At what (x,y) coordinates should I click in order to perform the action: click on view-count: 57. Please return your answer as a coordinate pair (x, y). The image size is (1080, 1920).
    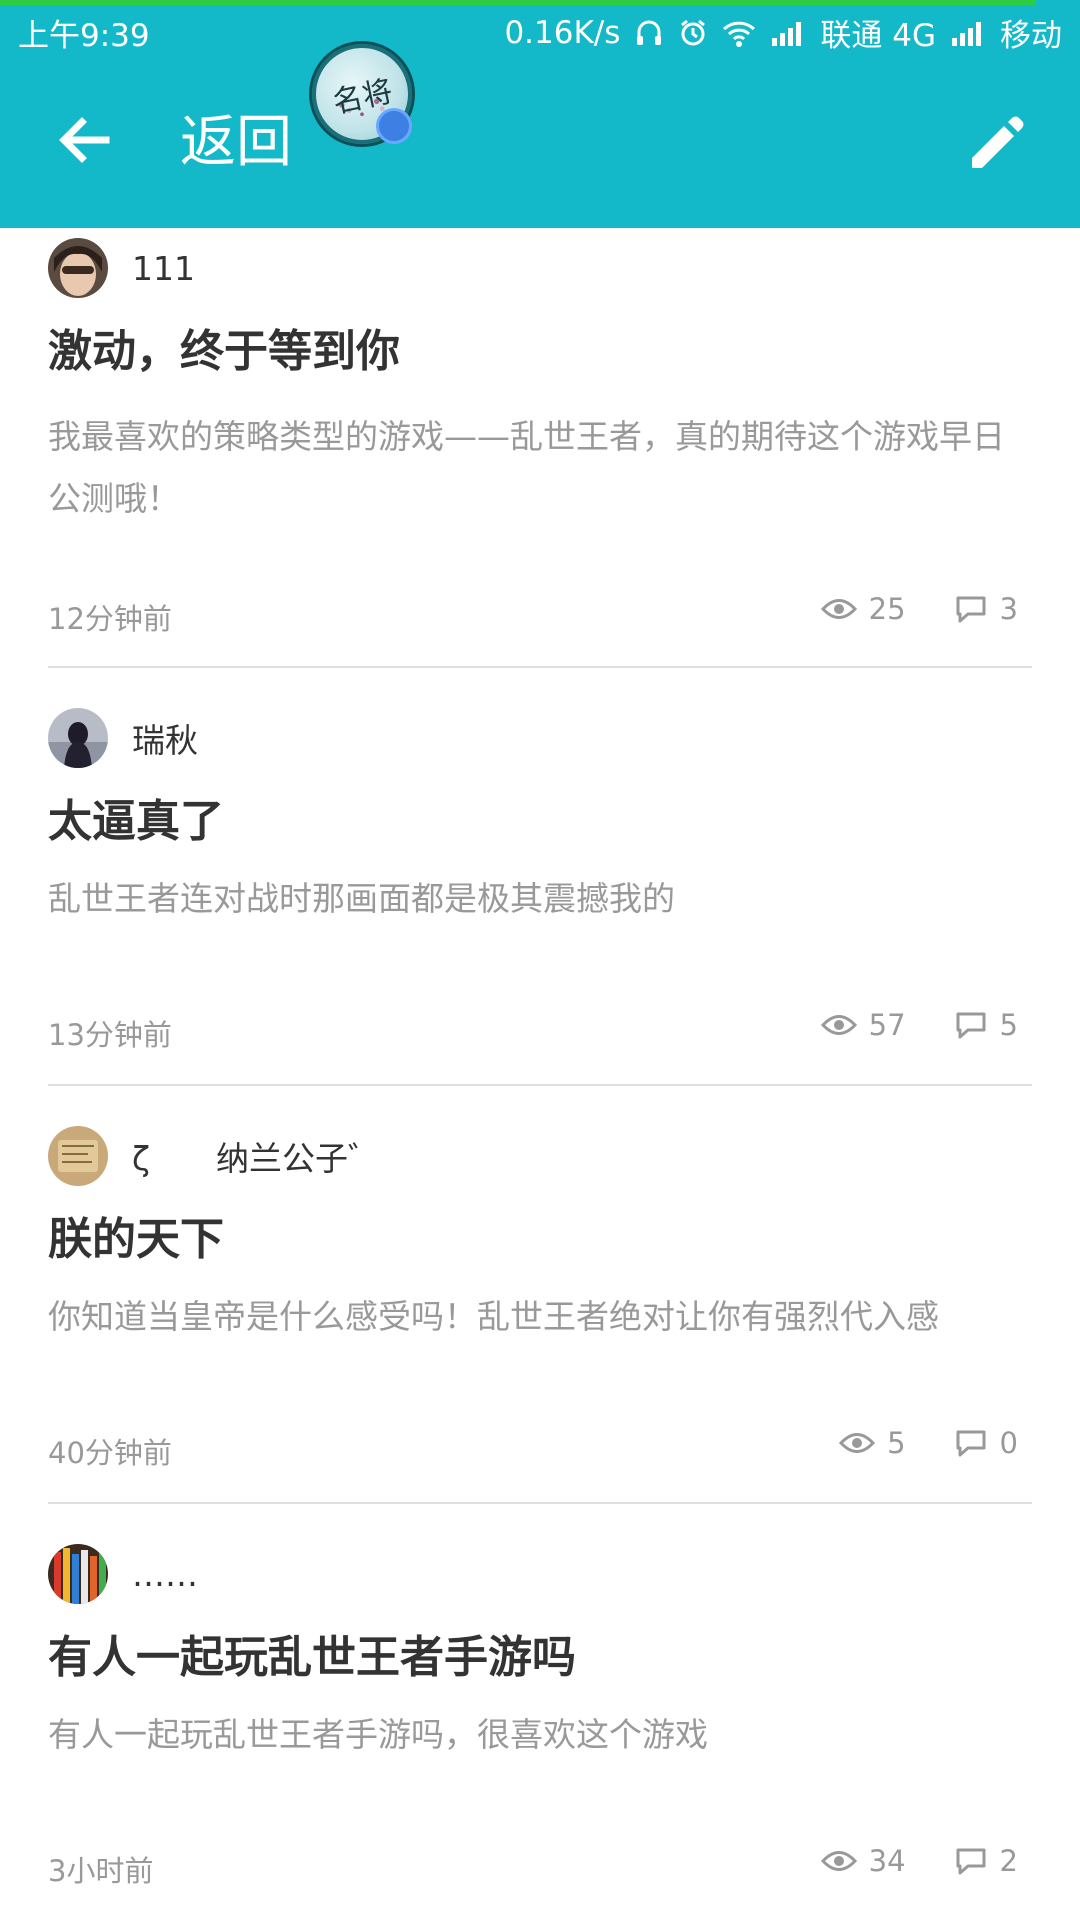
    Looking at the image, I should click on (863, 1025).